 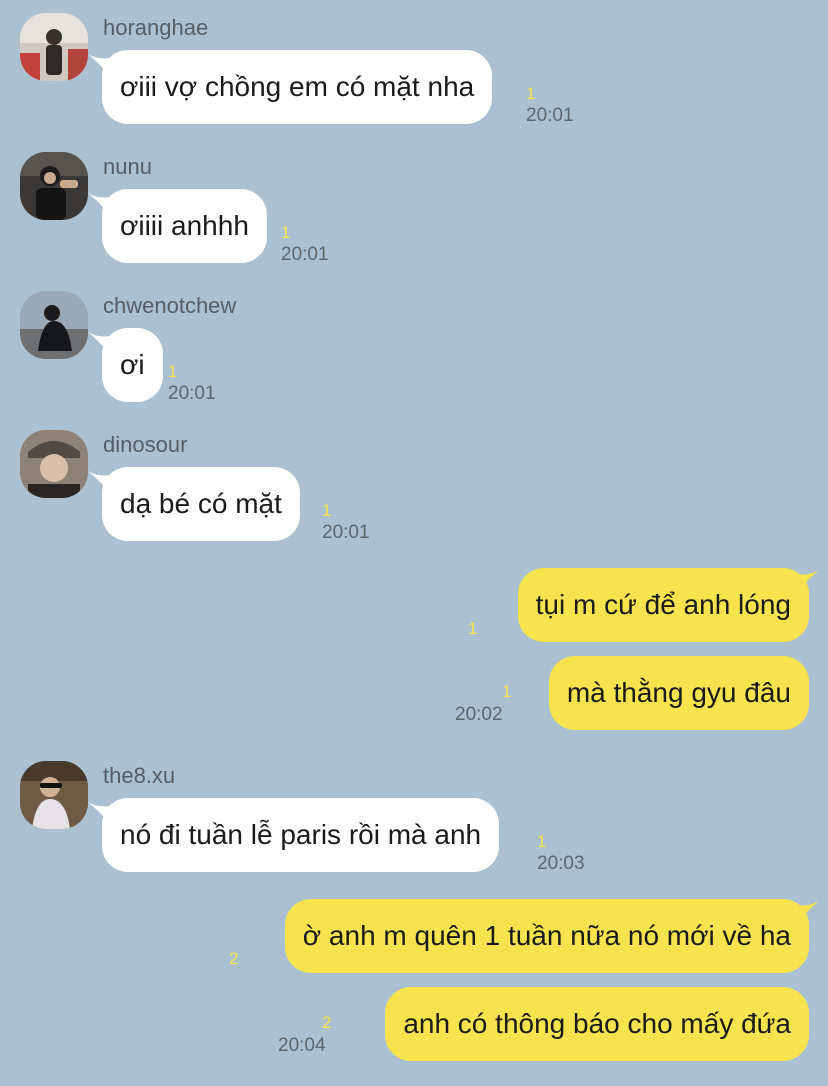 What do you see at coordinates (170, 305) in the screenshot?
I see `sender-name: chwenotchew` at bounding box center [170, 305].